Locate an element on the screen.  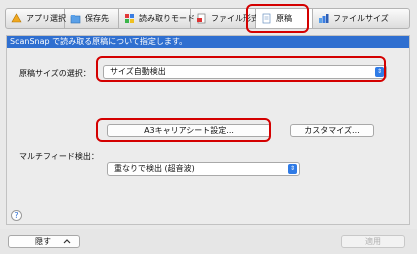
tab-save-location: 保存先 is located at coordinates (92, 18).